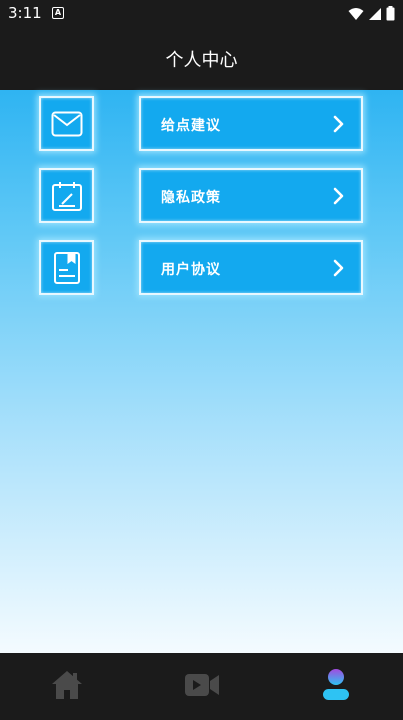  Describe the element at coordinates (251, 267) in the screenshot. I see `user-agreement-button: 用户协议` at that location.